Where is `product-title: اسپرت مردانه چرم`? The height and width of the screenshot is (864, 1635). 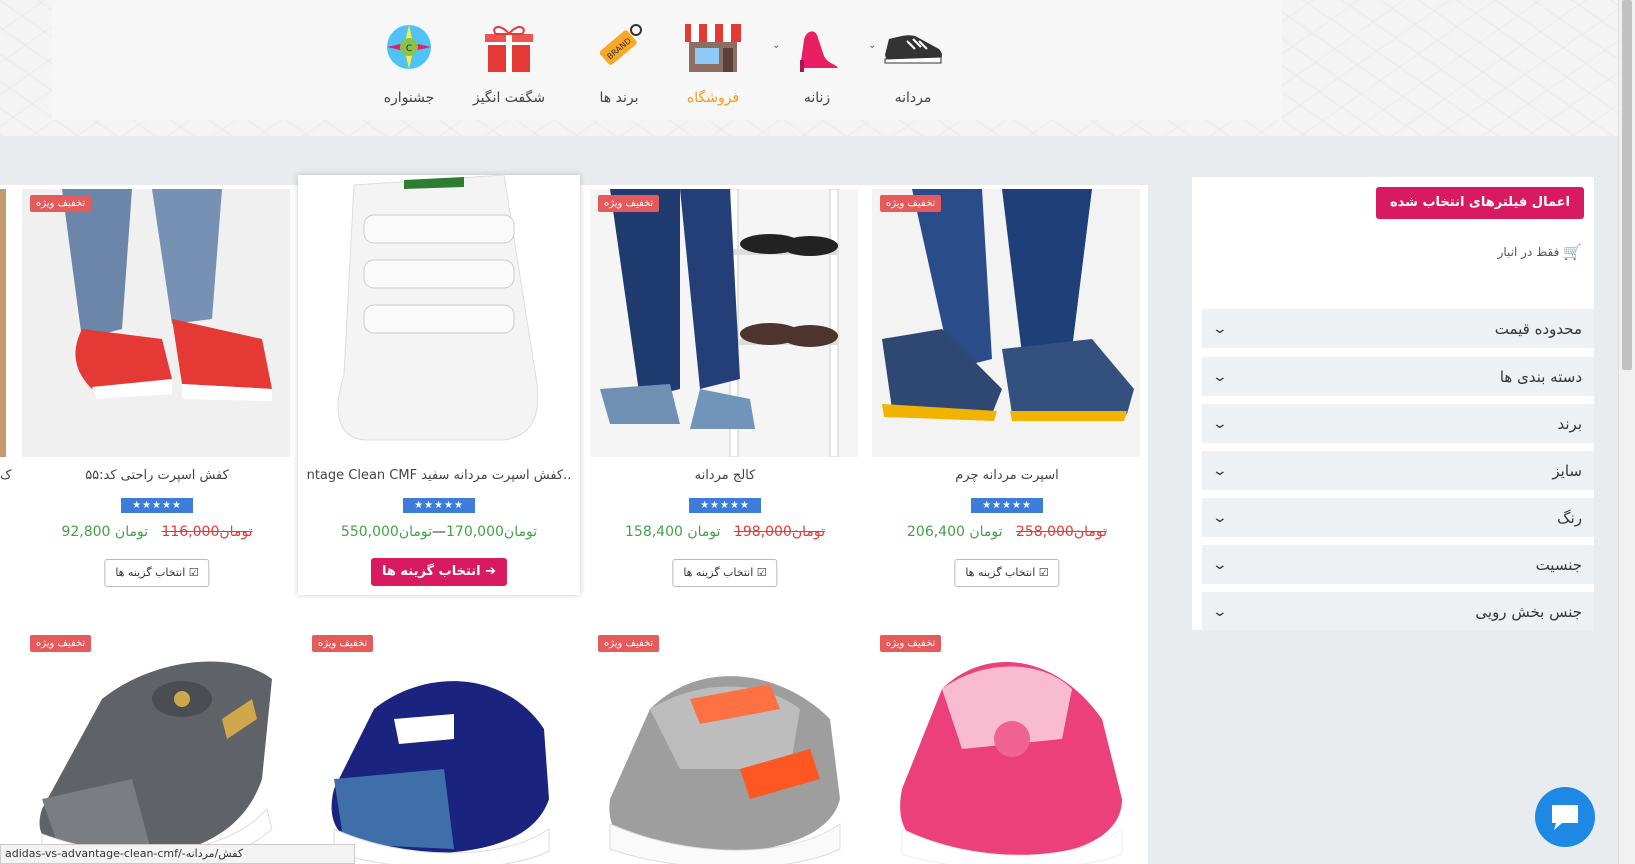
product-title: اسپرت مردانه چرم is located at coordinates (1007, 475).